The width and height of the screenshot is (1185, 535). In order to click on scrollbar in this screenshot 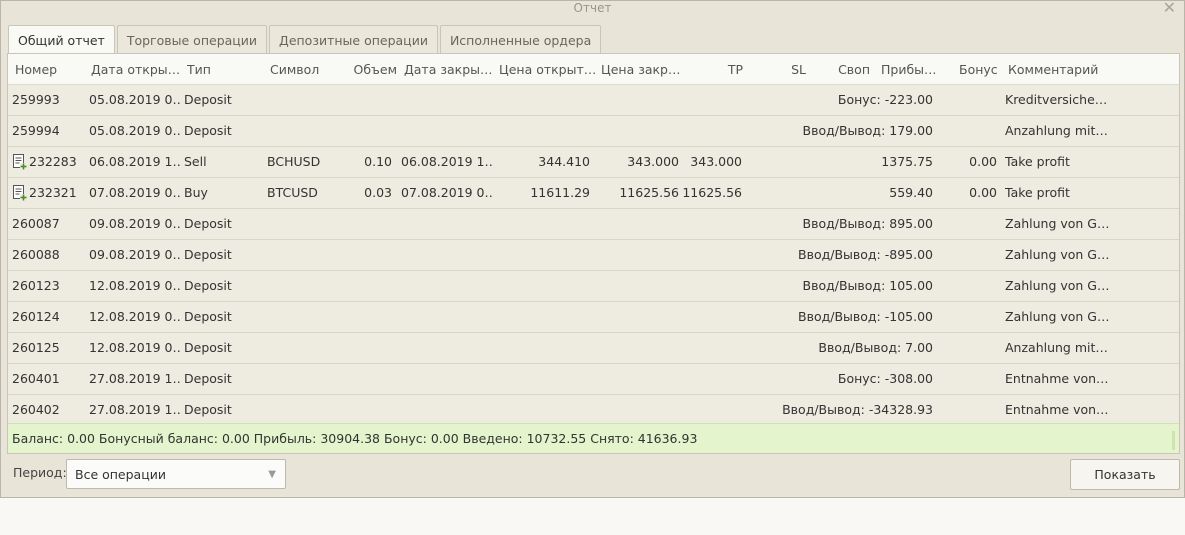, I will do `click(1173, 440)`.